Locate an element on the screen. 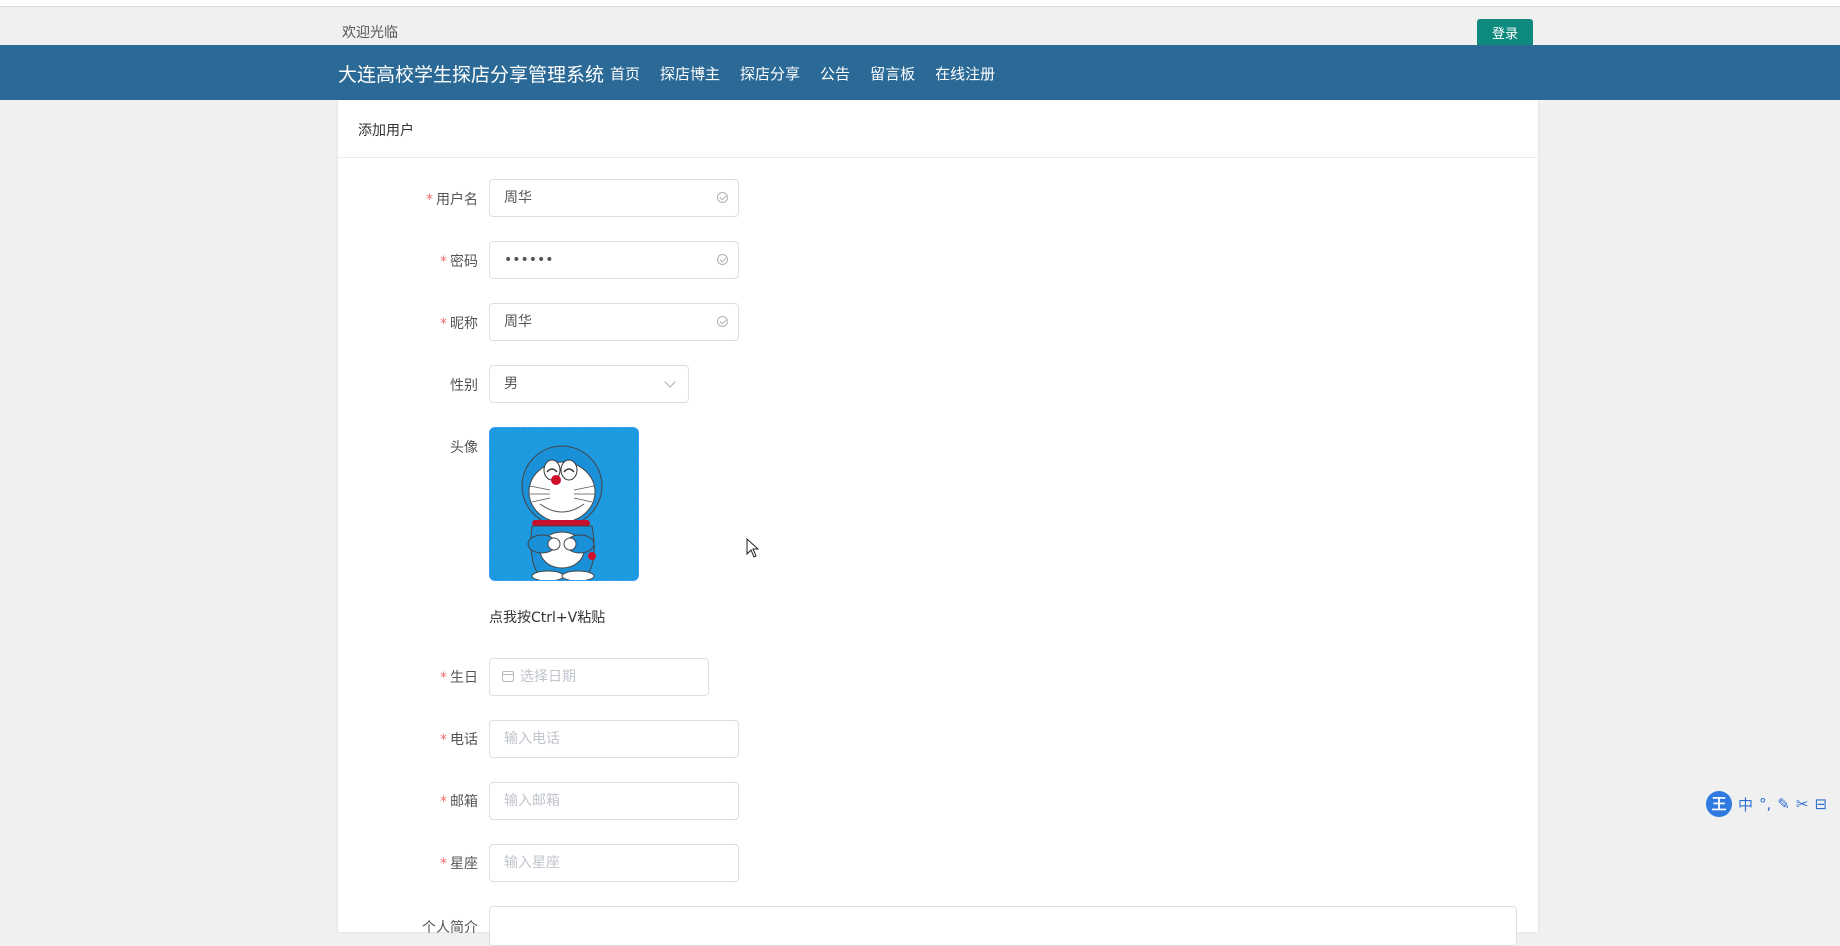 The image size is (1840, 946). calendar-icon is located at coordinates (508, 676).